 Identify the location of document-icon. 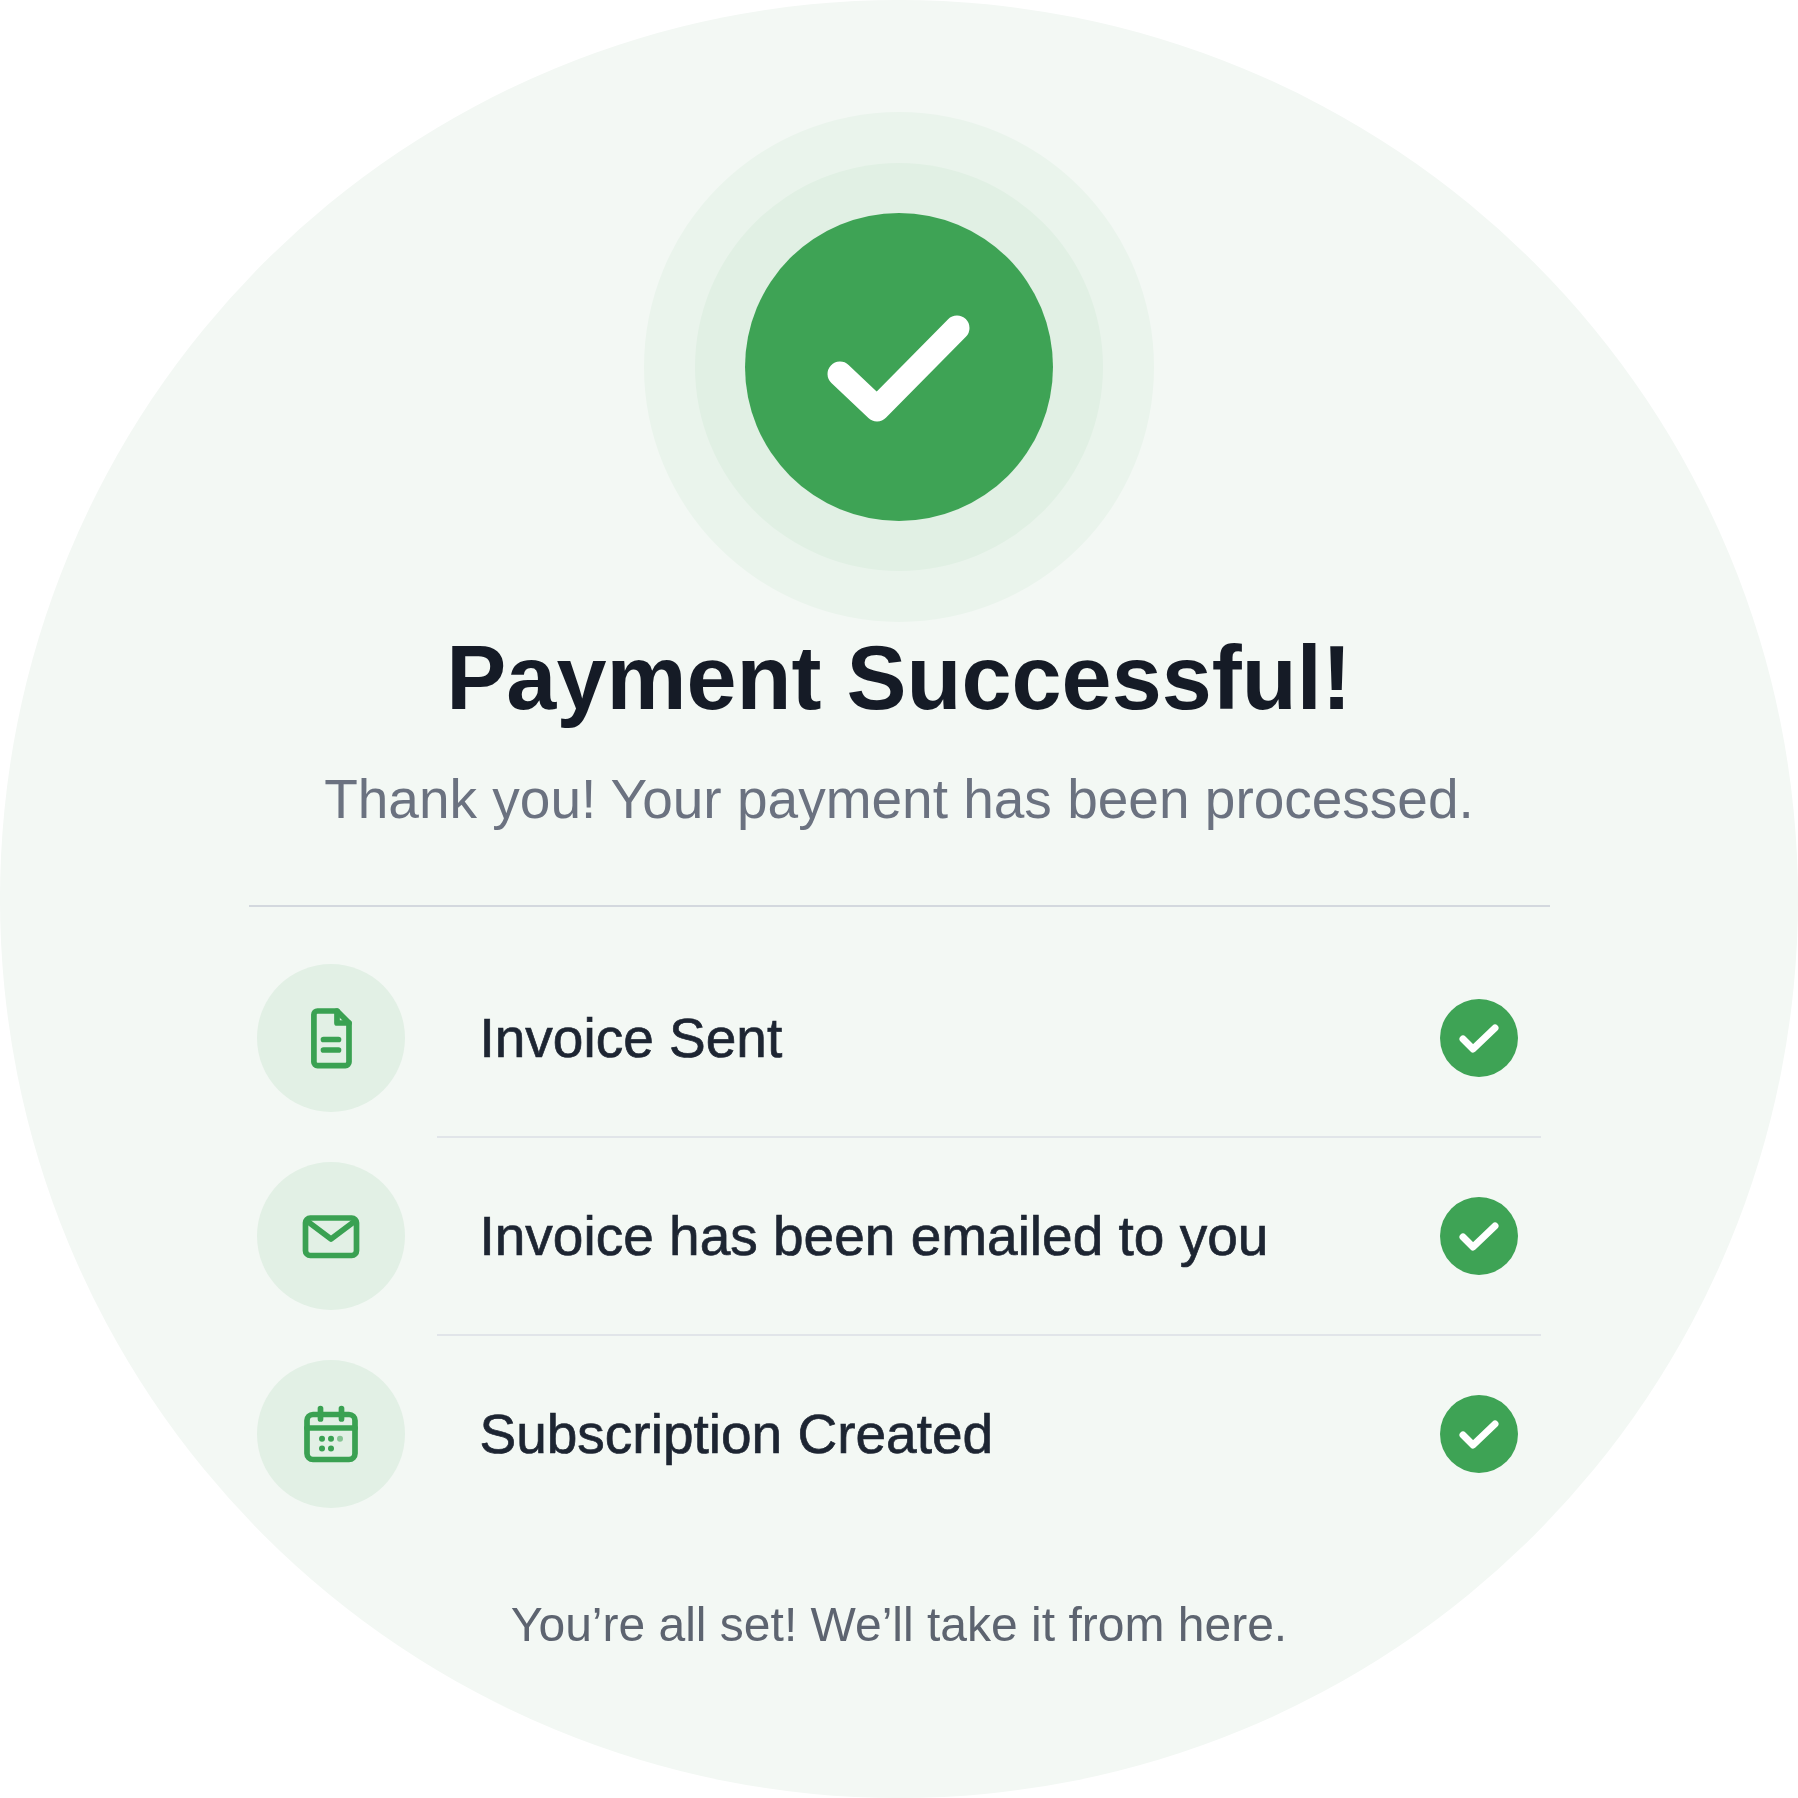
(330, 1037).